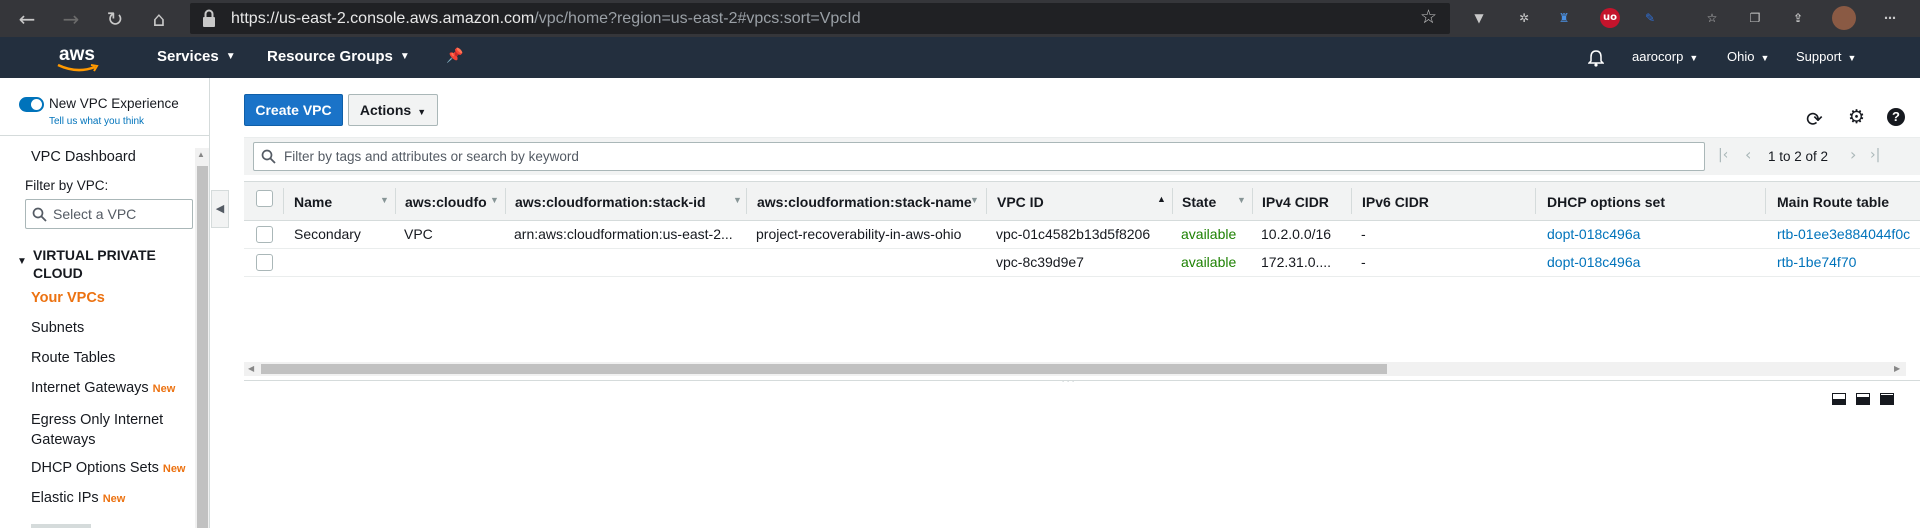 This screenshot has width=1920, height=528. I want to click on scroll-right-icon: ▶, so click(1897, 368).